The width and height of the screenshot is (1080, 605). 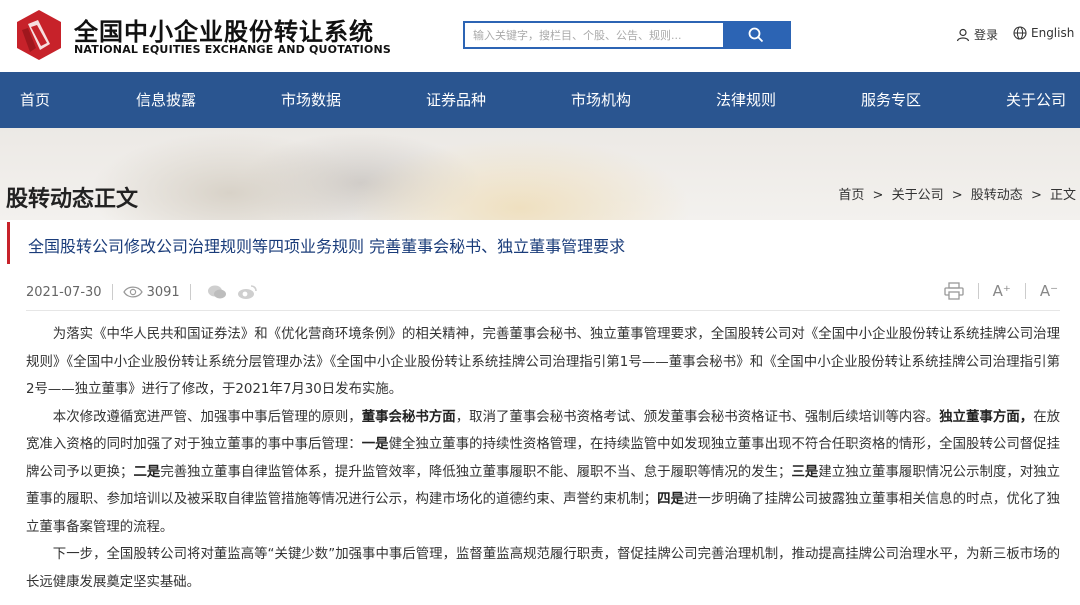 I want to click on breadcrumb-about: 关于公司, so click(x=918, y=195).